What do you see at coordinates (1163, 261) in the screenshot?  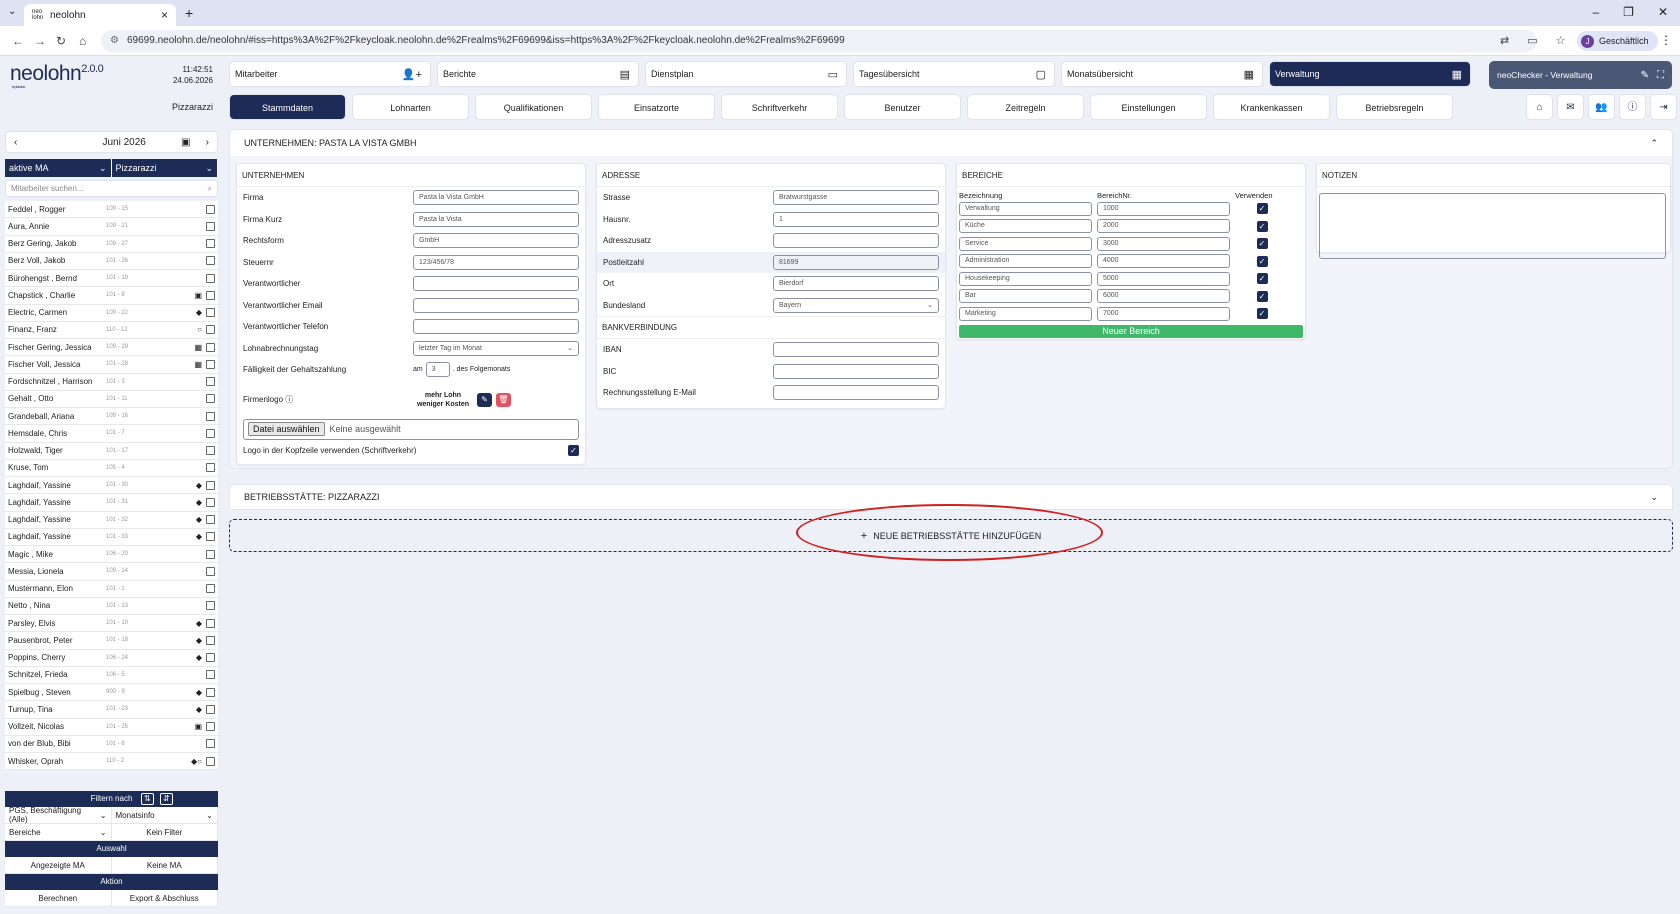 I see `bereich-nr-input: 4000` at bounding box center [1163, 261].